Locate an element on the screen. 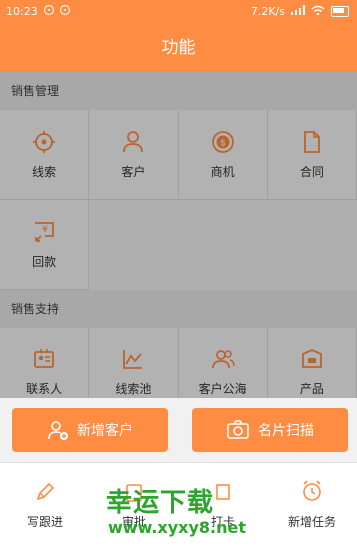 This screenshot has height=549, width=357. product-box-icon is located at coordinates (311, 358).